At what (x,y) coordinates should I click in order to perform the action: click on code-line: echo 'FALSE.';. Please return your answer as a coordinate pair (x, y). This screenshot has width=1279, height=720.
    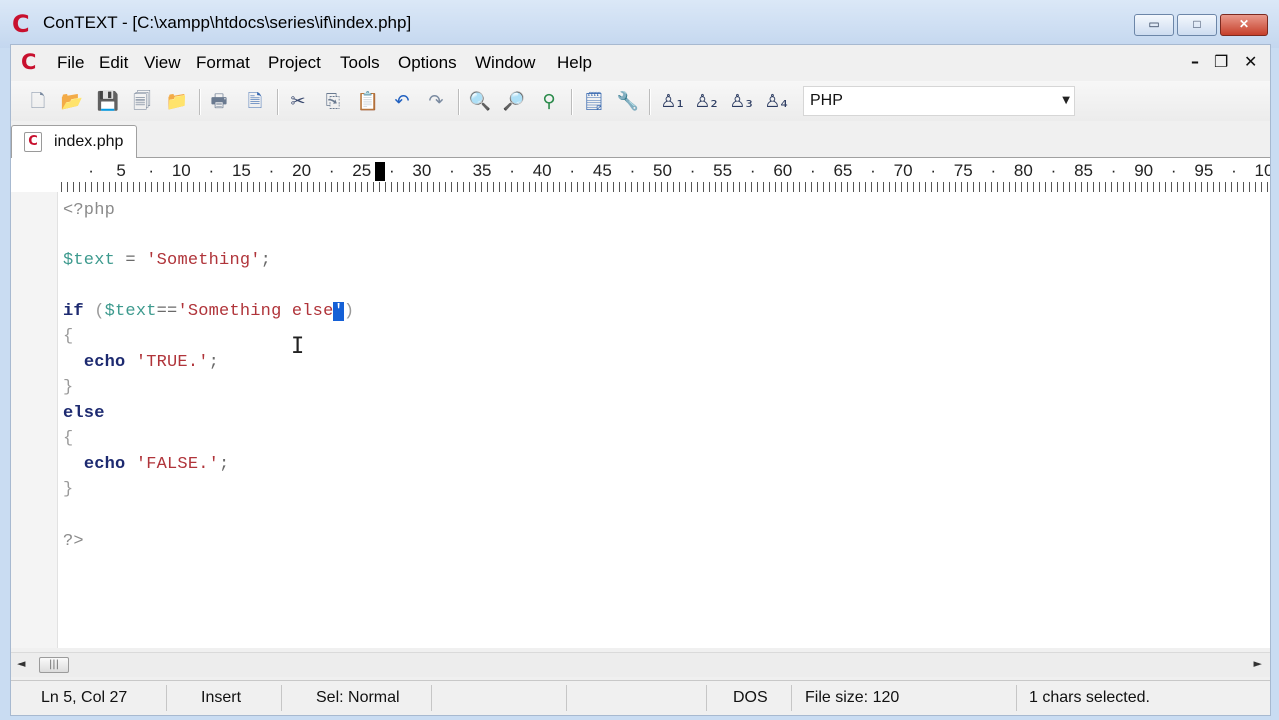
    Looking at the image, I should click on (146, 465).